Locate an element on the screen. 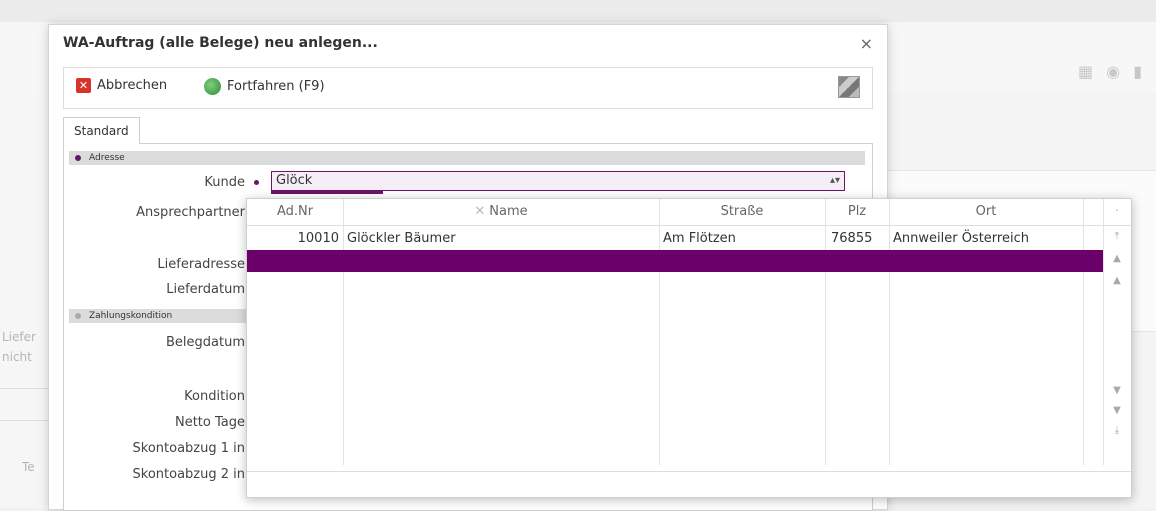 This screenshot has height=511, width=1156. cell-adnr: 10010 is located at coordinates (318, 238).